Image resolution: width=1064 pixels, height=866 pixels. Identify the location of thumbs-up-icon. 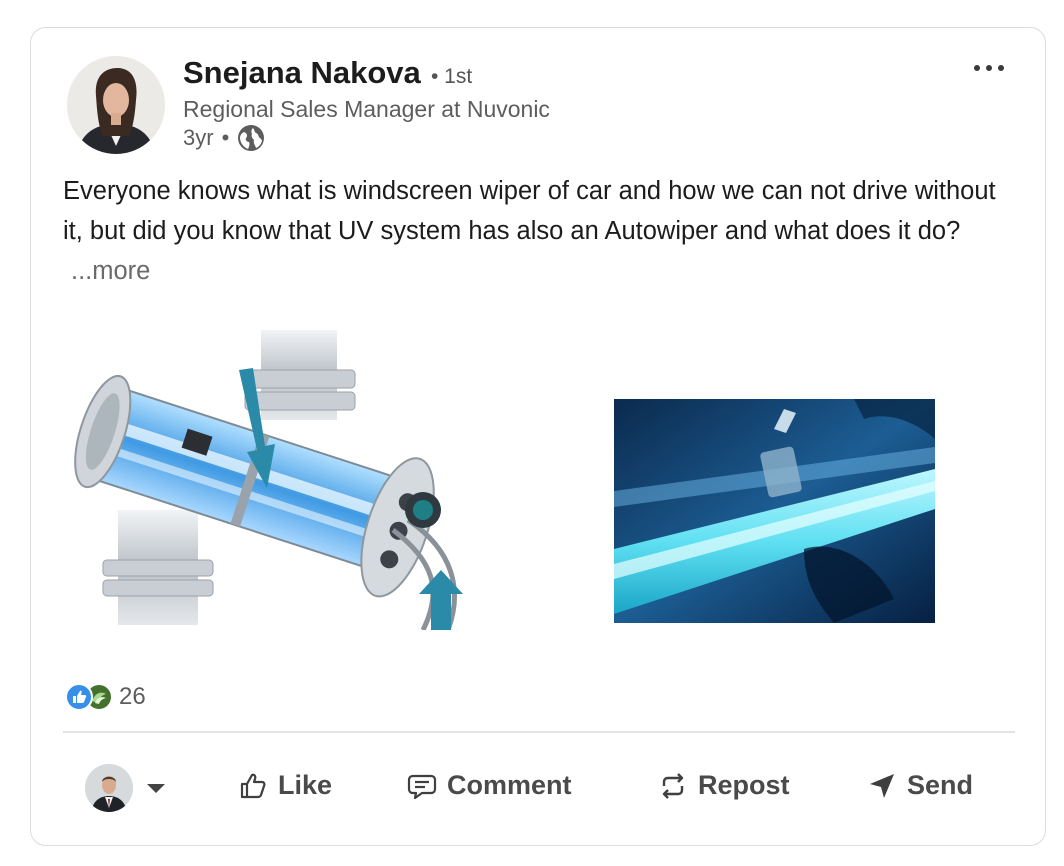
(253, 785).